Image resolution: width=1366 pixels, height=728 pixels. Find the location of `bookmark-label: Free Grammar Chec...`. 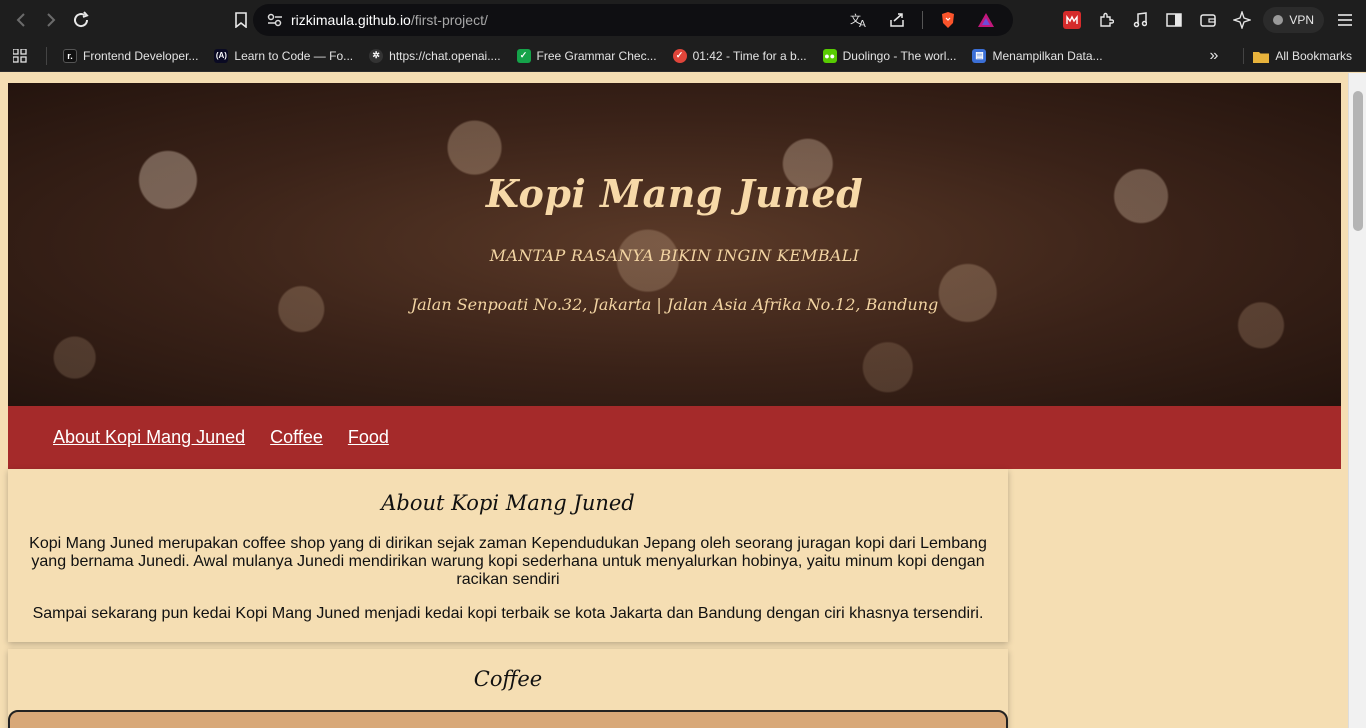

bookmark-label: Free Grammar Chec... is located at coordinates (596, 55).